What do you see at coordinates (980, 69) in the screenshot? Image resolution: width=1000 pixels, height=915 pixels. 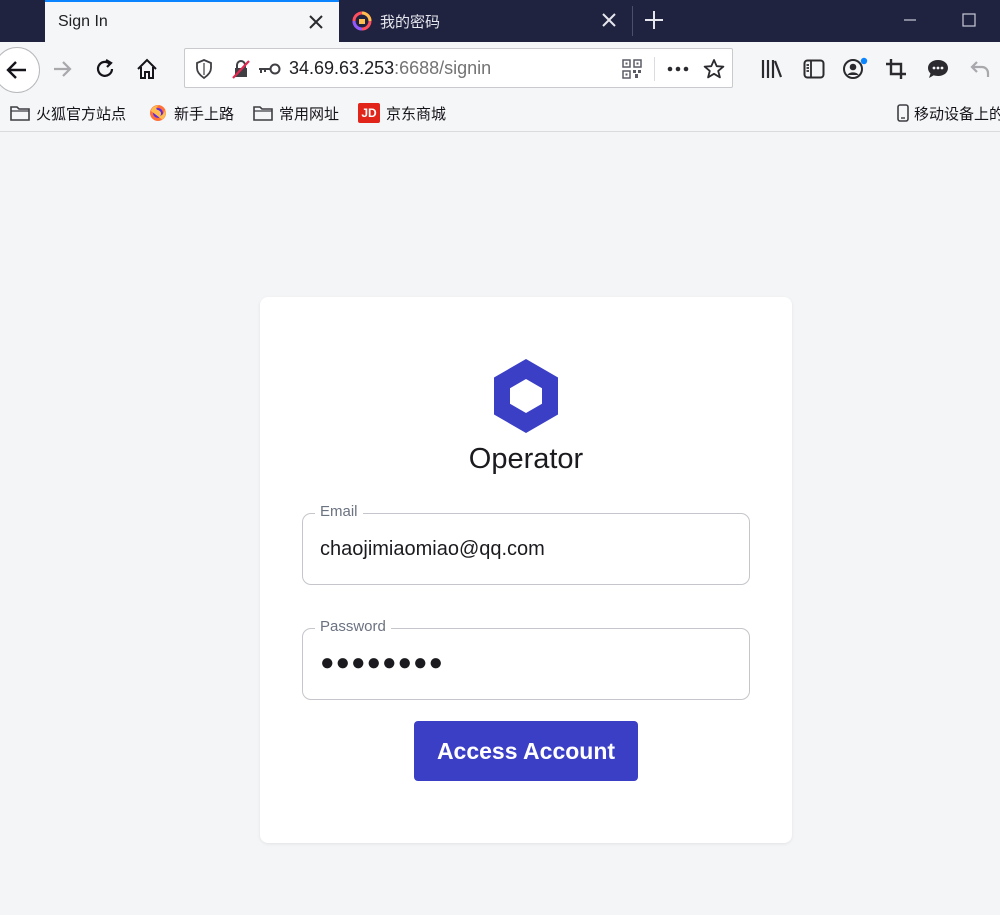 I see `undo-icon` at bounding box center [980, 69].